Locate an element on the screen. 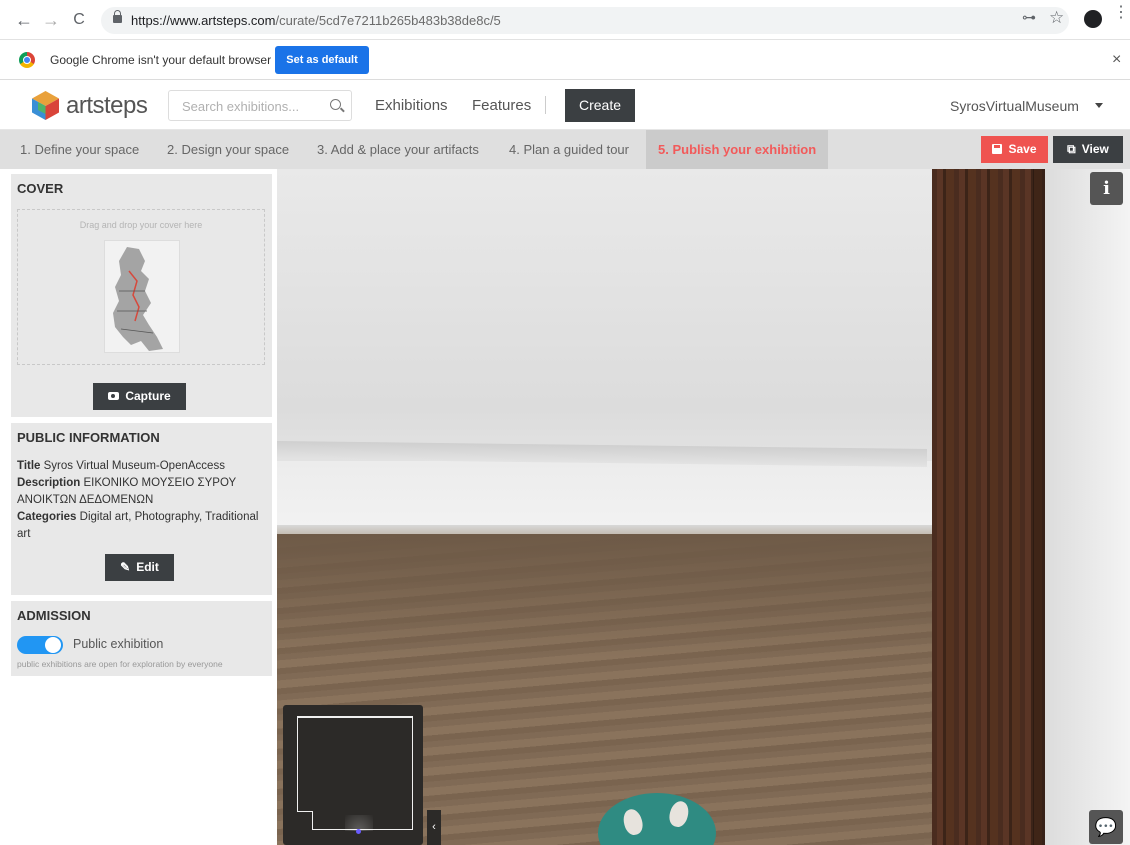 The width and height of the screenshot is (1130, 845). save-button: Save is located at coordinates (1014, 149).